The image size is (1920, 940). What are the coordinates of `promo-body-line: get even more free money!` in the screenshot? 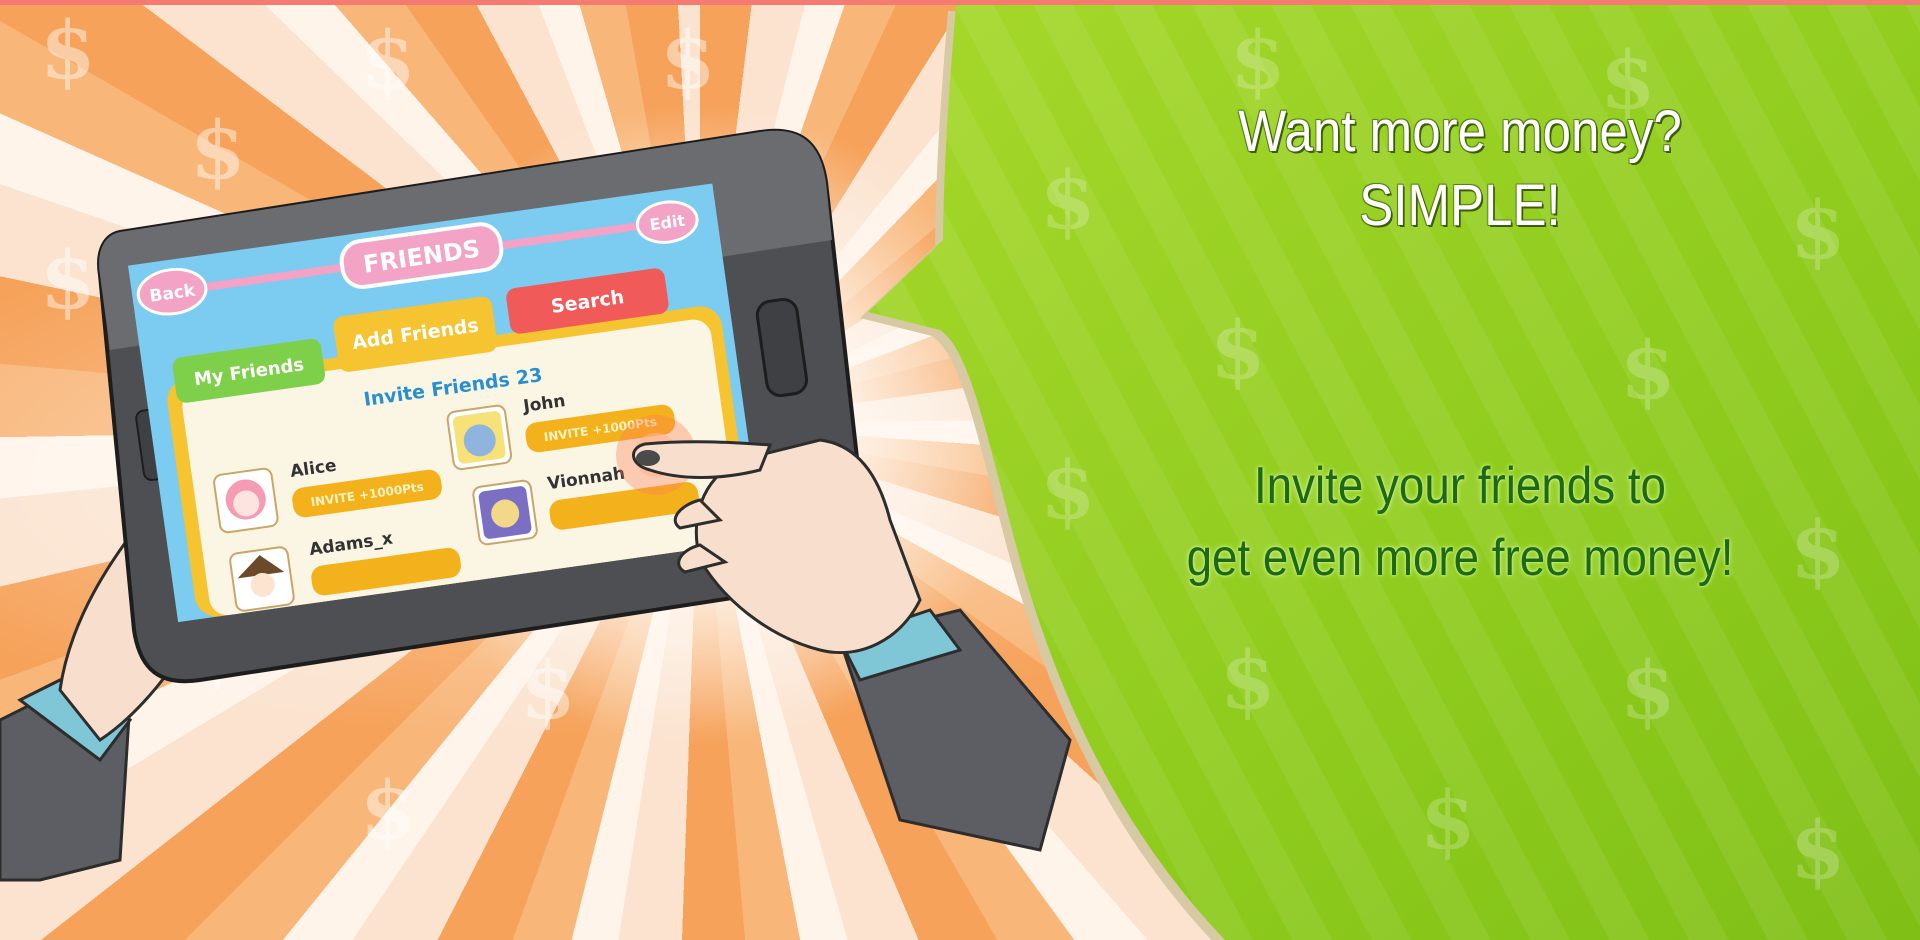 It's located at (1460, 558).